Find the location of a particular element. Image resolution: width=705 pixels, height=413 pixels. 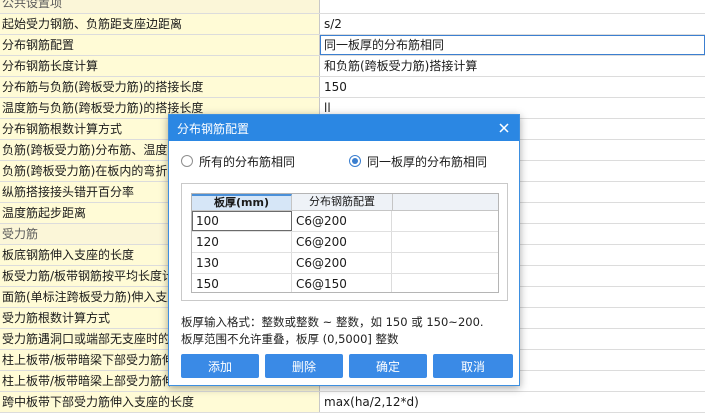

dialog-buttons: 添加 删除 确定 取消 is located at coordinates (347, 366).